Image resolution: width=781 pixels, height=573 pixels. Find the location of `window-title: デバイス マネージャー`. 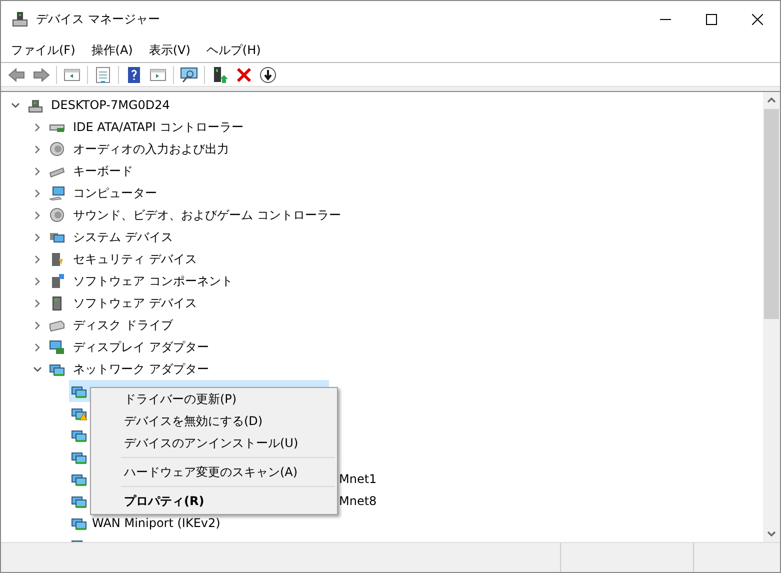

window-title: デバイス マネージャー is located at coordinates (98, 19).